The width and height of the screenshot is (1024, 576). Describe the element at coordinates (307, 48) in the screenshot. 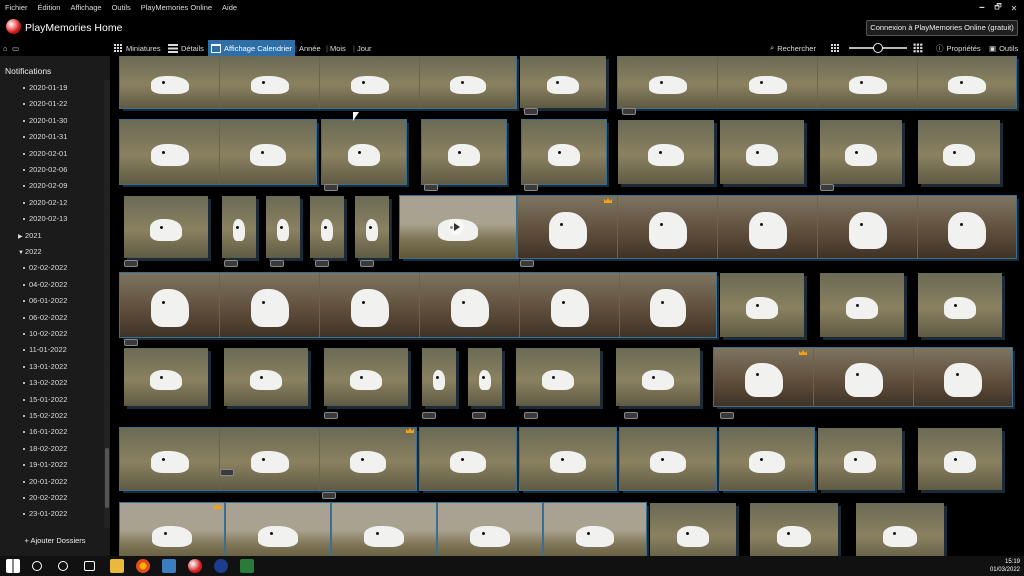

I see `year-tab: | Année` at that location.